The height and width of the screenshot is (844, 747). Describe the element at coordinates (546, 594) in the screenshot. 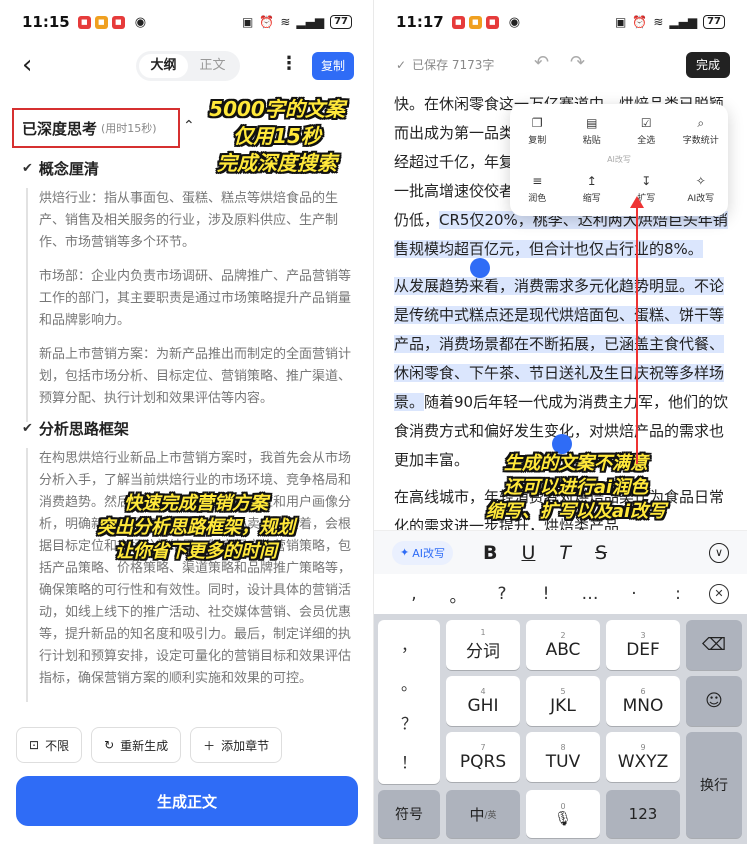

I see `punct-key: !` at that location.